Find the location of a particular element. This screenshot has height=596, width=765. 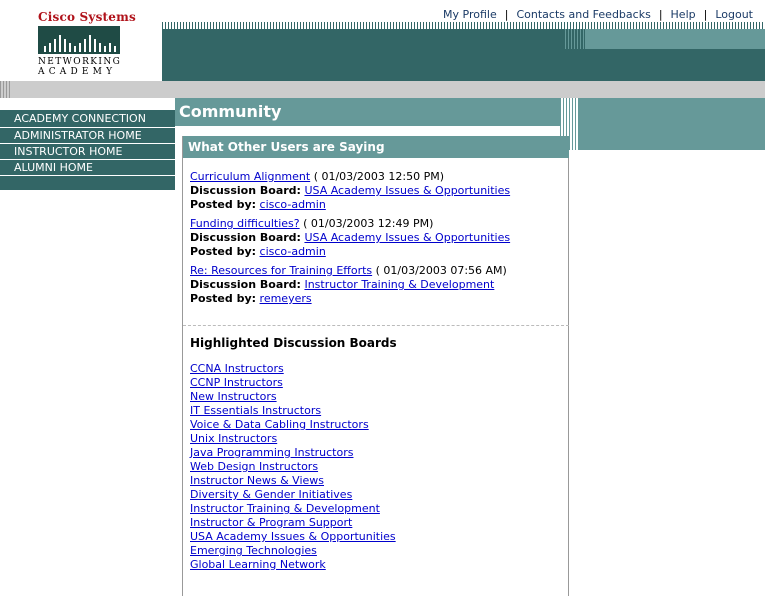

cisco-networking-academy-logo: Cisco Systems Networking Academy is located at coordinates (87, 45).